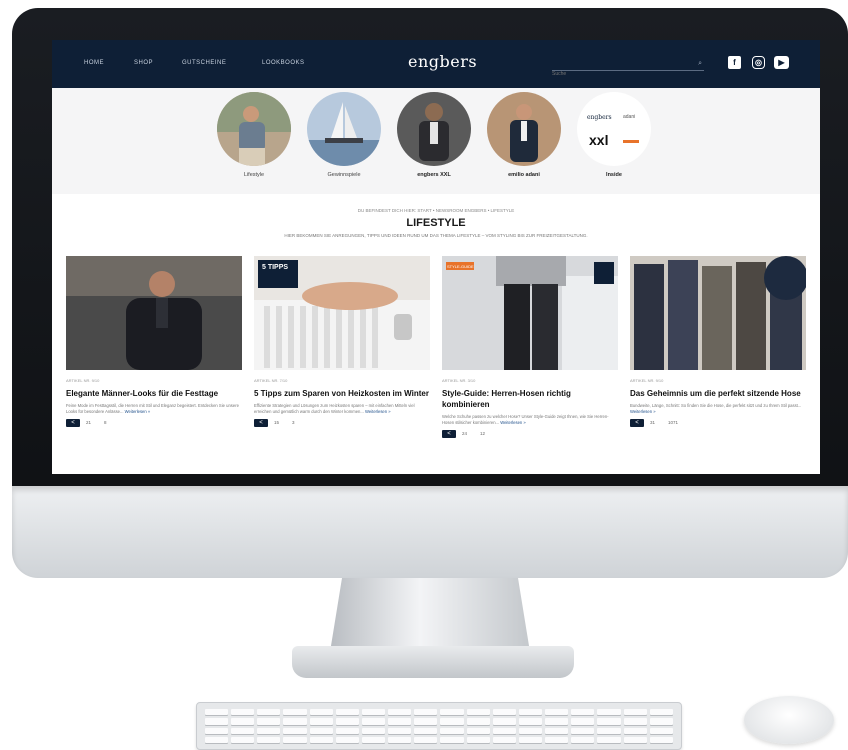  I want to click on article-meta: < 24 12, so click(530, 434).